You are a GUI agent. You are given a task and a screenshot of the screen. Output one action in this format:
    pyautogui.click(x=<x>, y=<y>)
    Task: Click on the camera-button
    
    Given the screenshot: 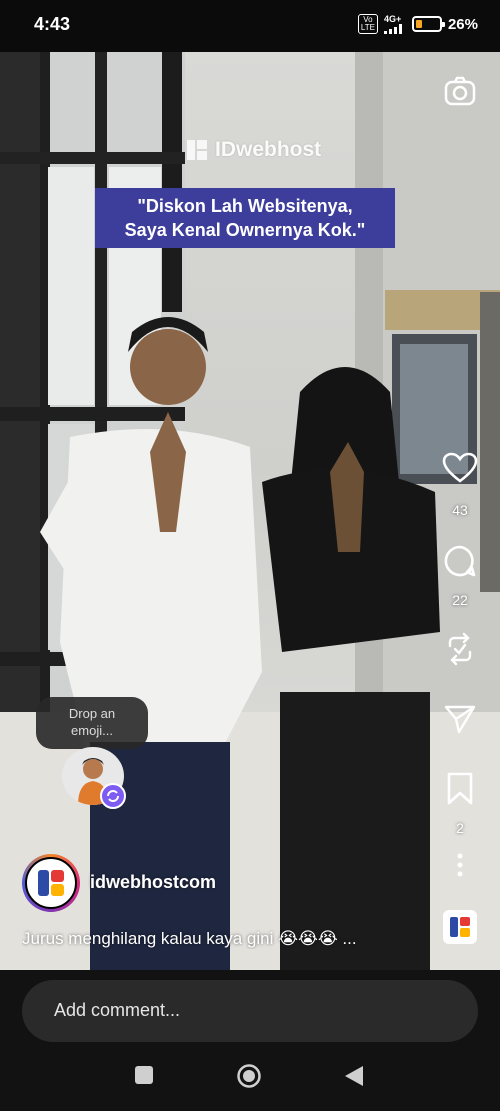 What is the action you would take?
    pyautogui.click(x=460, y=93)
    